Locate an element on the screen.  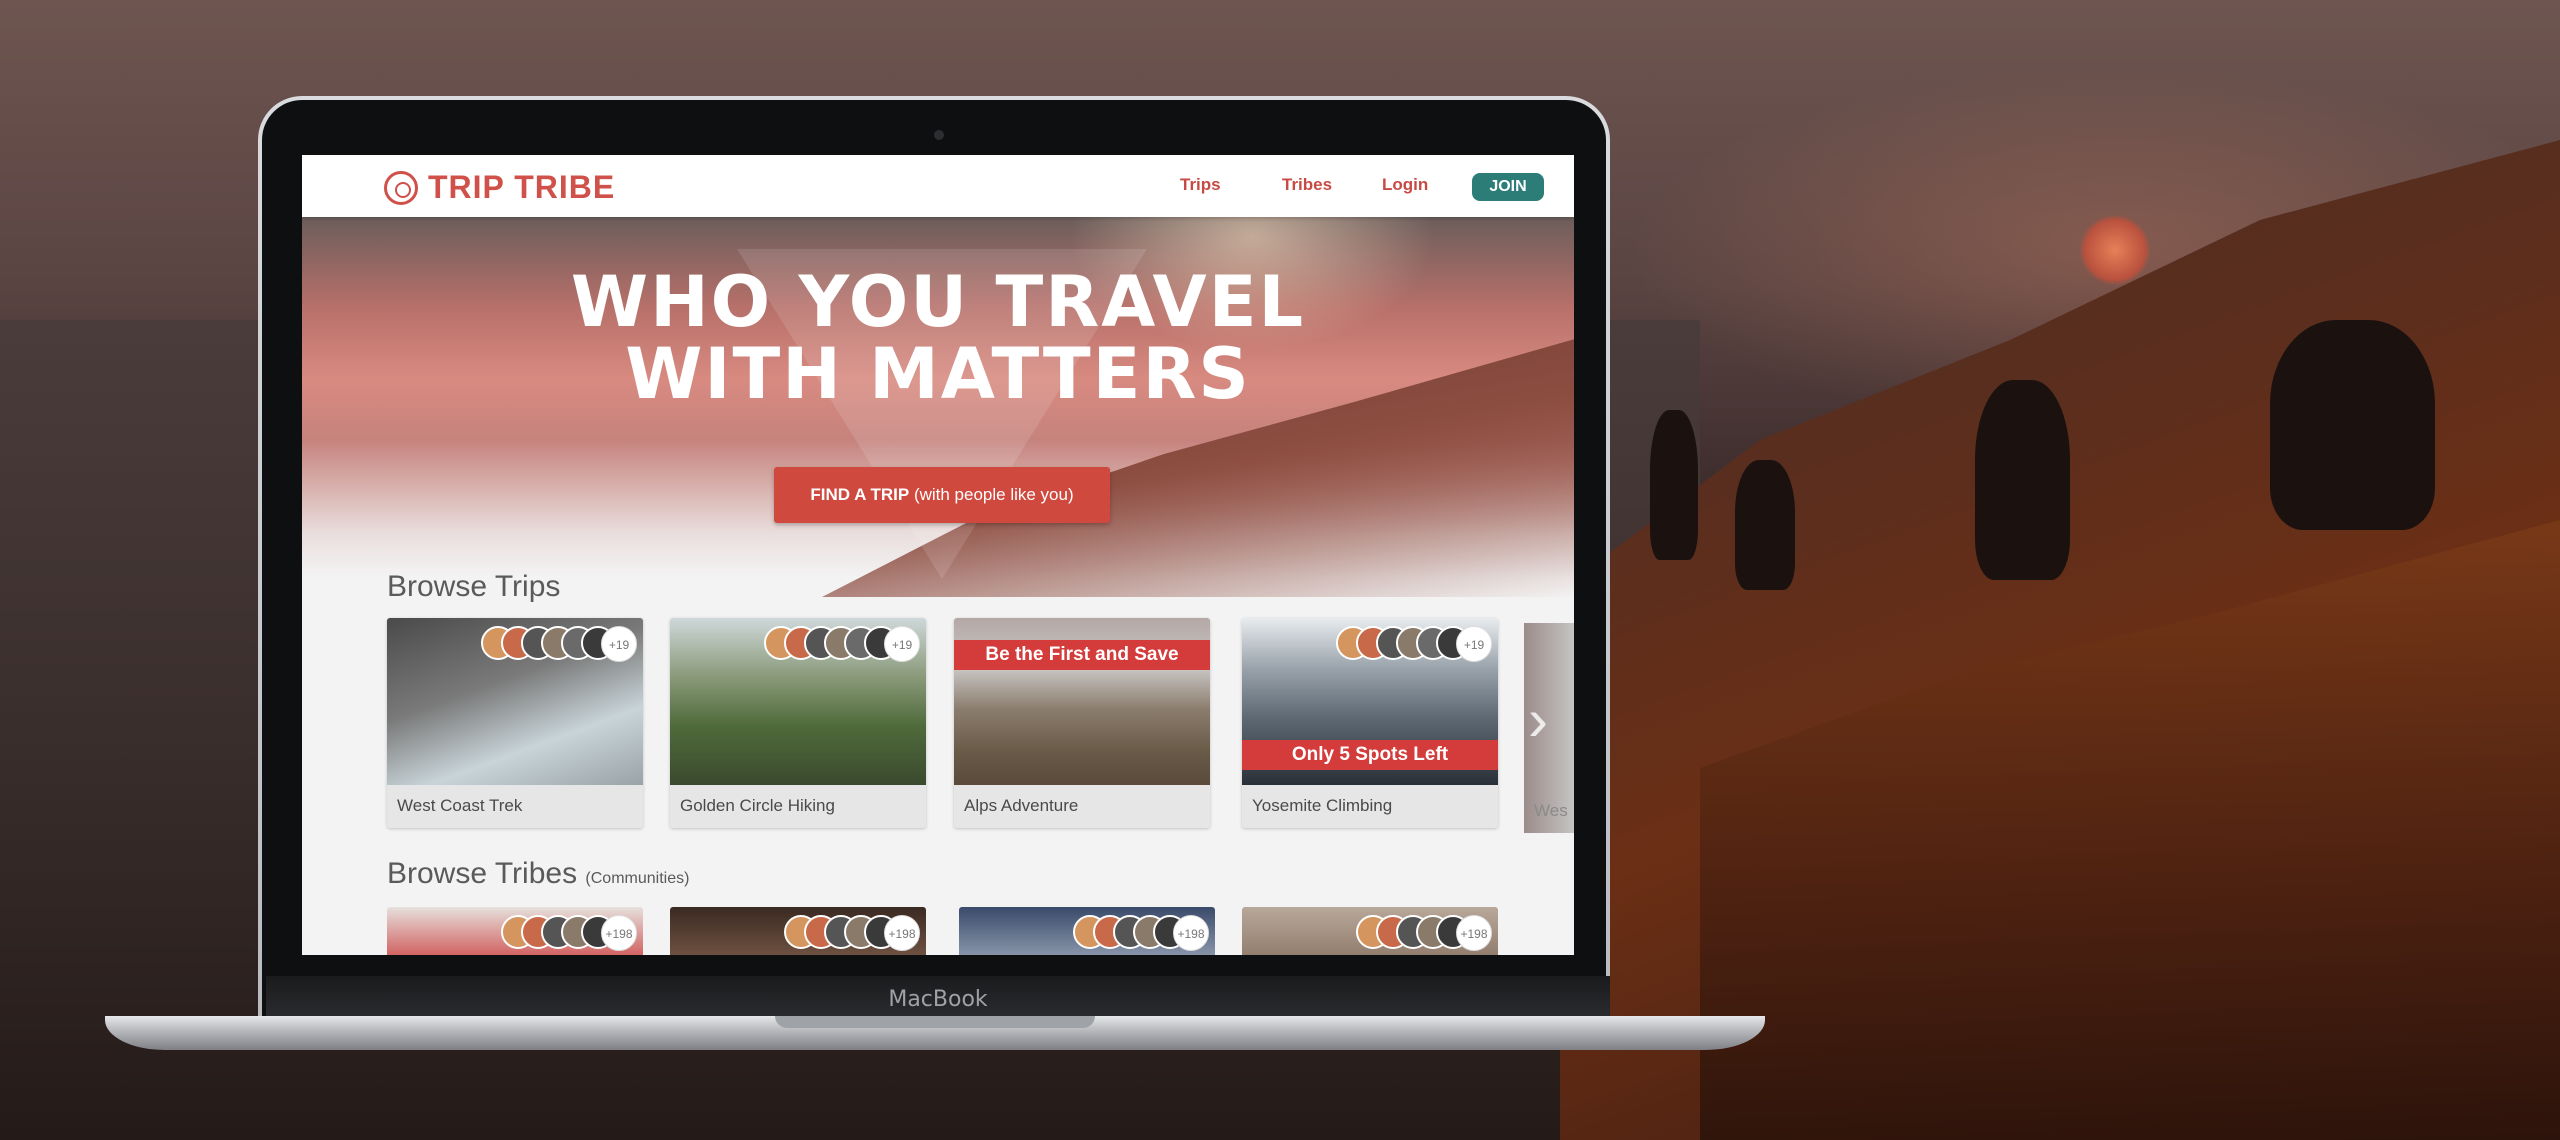
logo: TRIP TRIBE is located at coordinates (499, 187).